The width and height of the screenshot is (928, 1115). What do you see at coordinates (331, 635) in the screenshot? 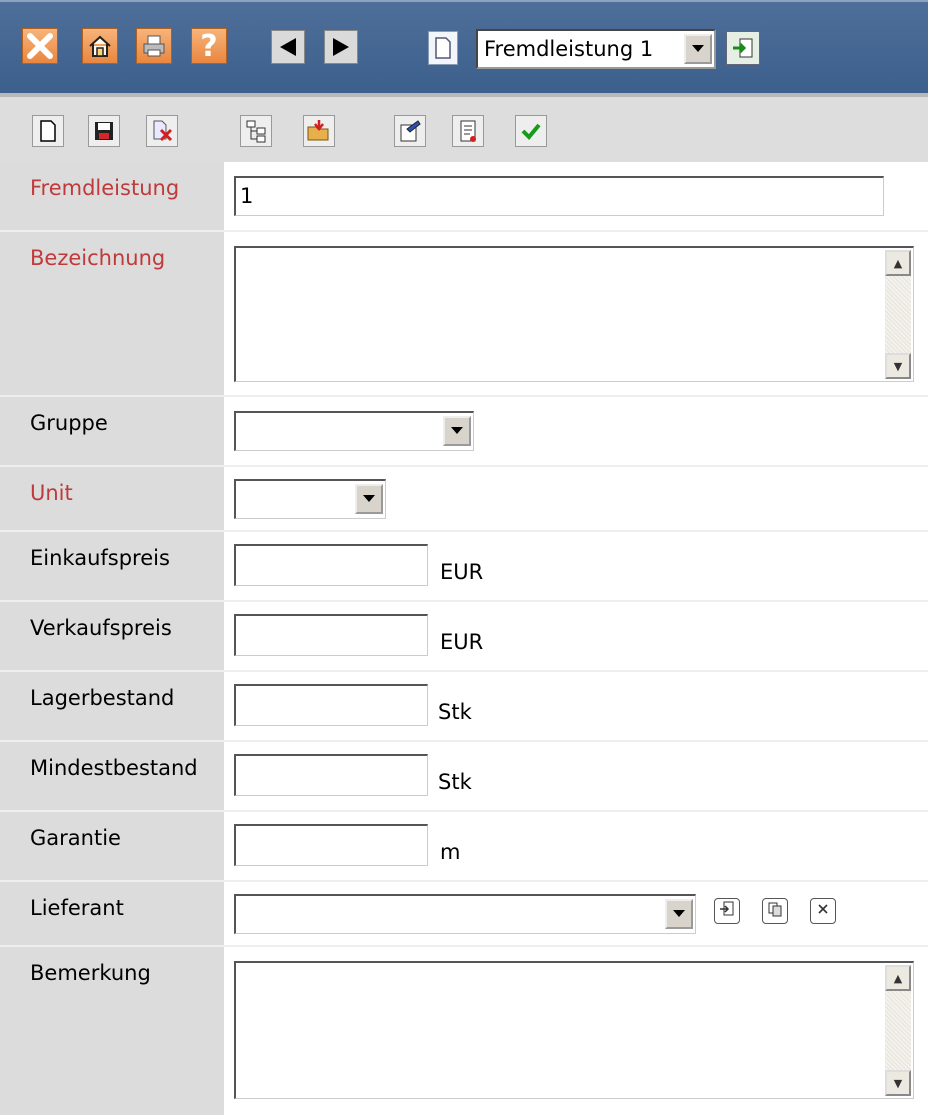
I see `verkaufspreis-input` at bounding box center [331, 635].